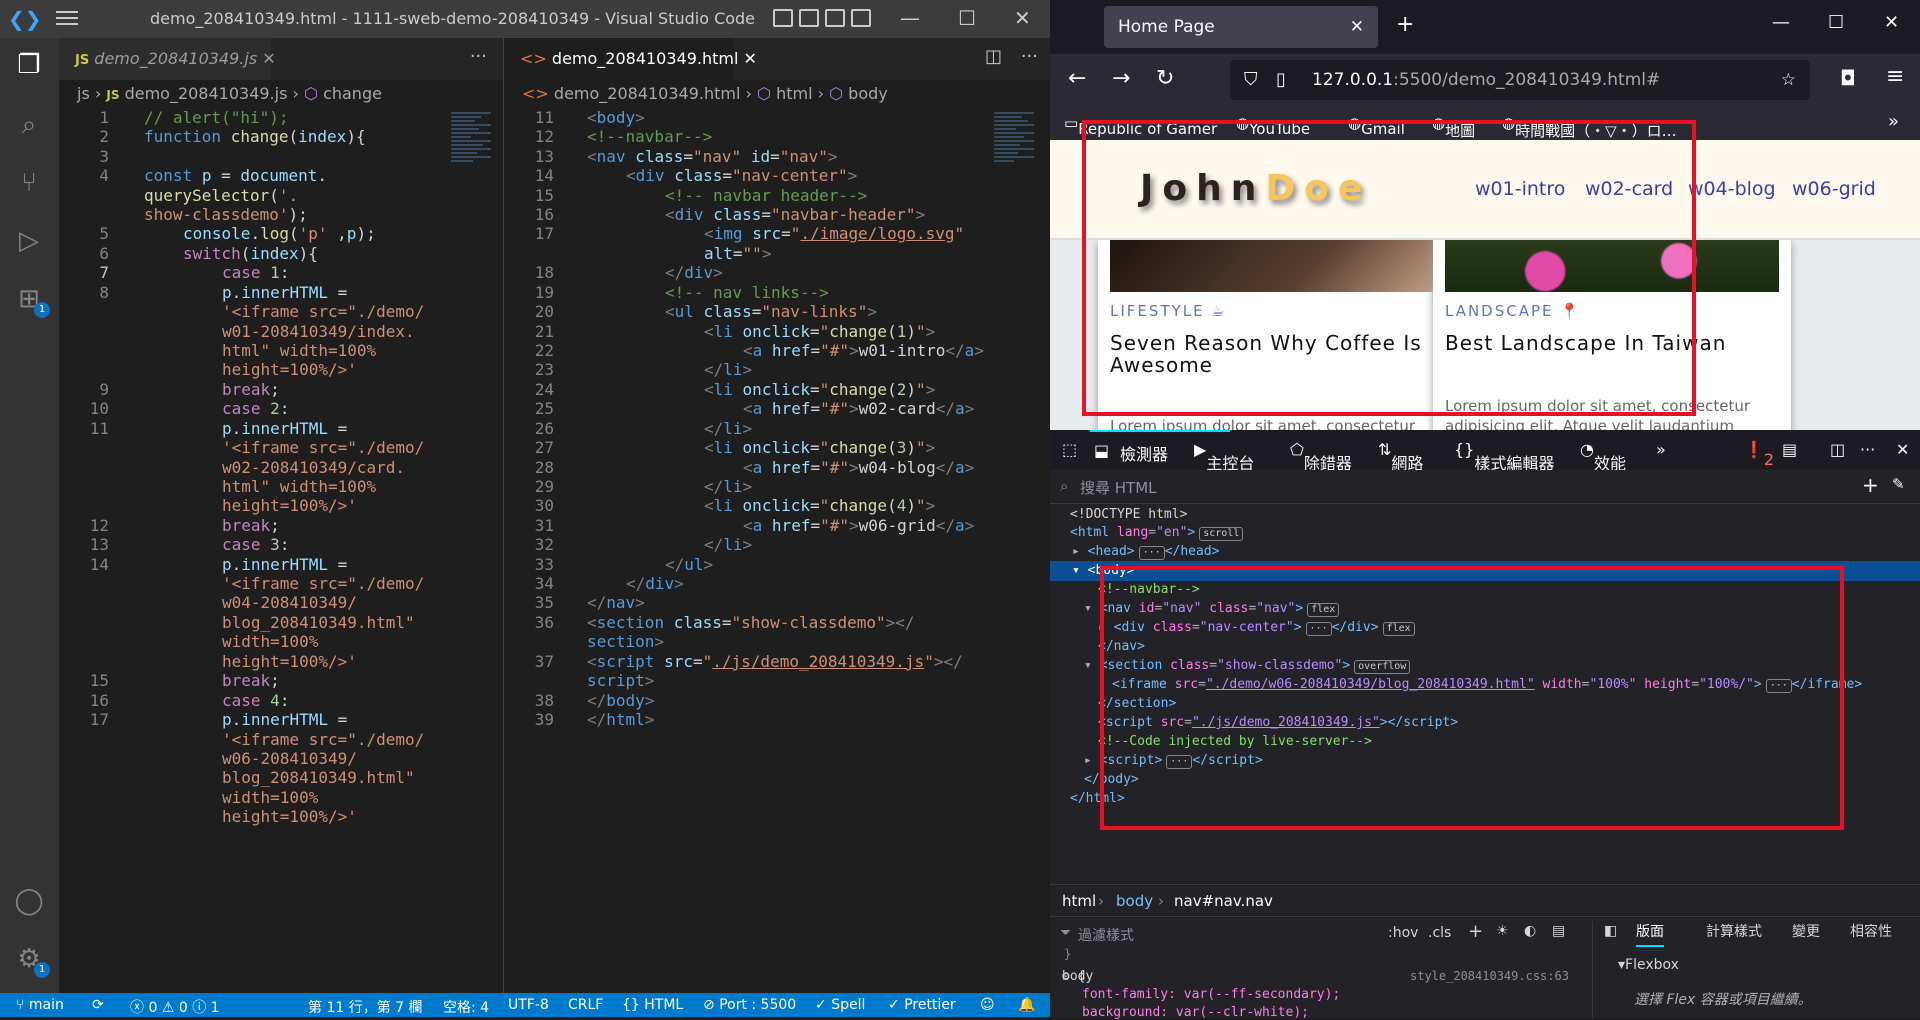  Describe the element at coordinates (1848, 78) in the screenshot. I see `pocket-icon: ◘` at that location.